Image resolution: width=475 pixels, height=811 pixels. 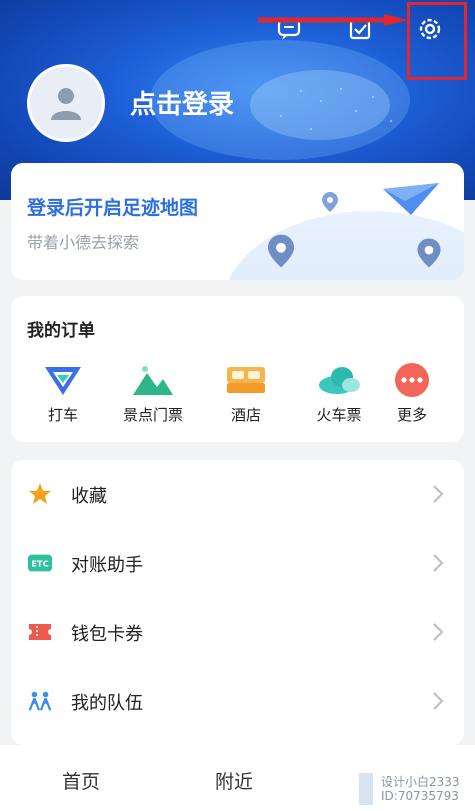 I want to click on menu-label: 我的队伍, so click(x=107, y=703).